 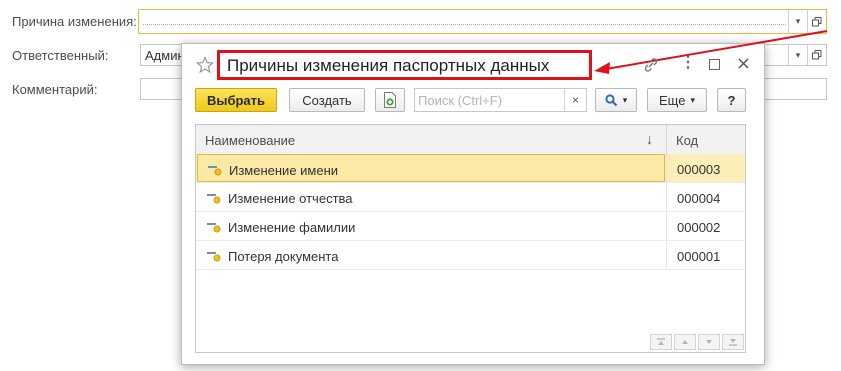 I want to click on scroll-to-top-button, so click(x=661, y=342).